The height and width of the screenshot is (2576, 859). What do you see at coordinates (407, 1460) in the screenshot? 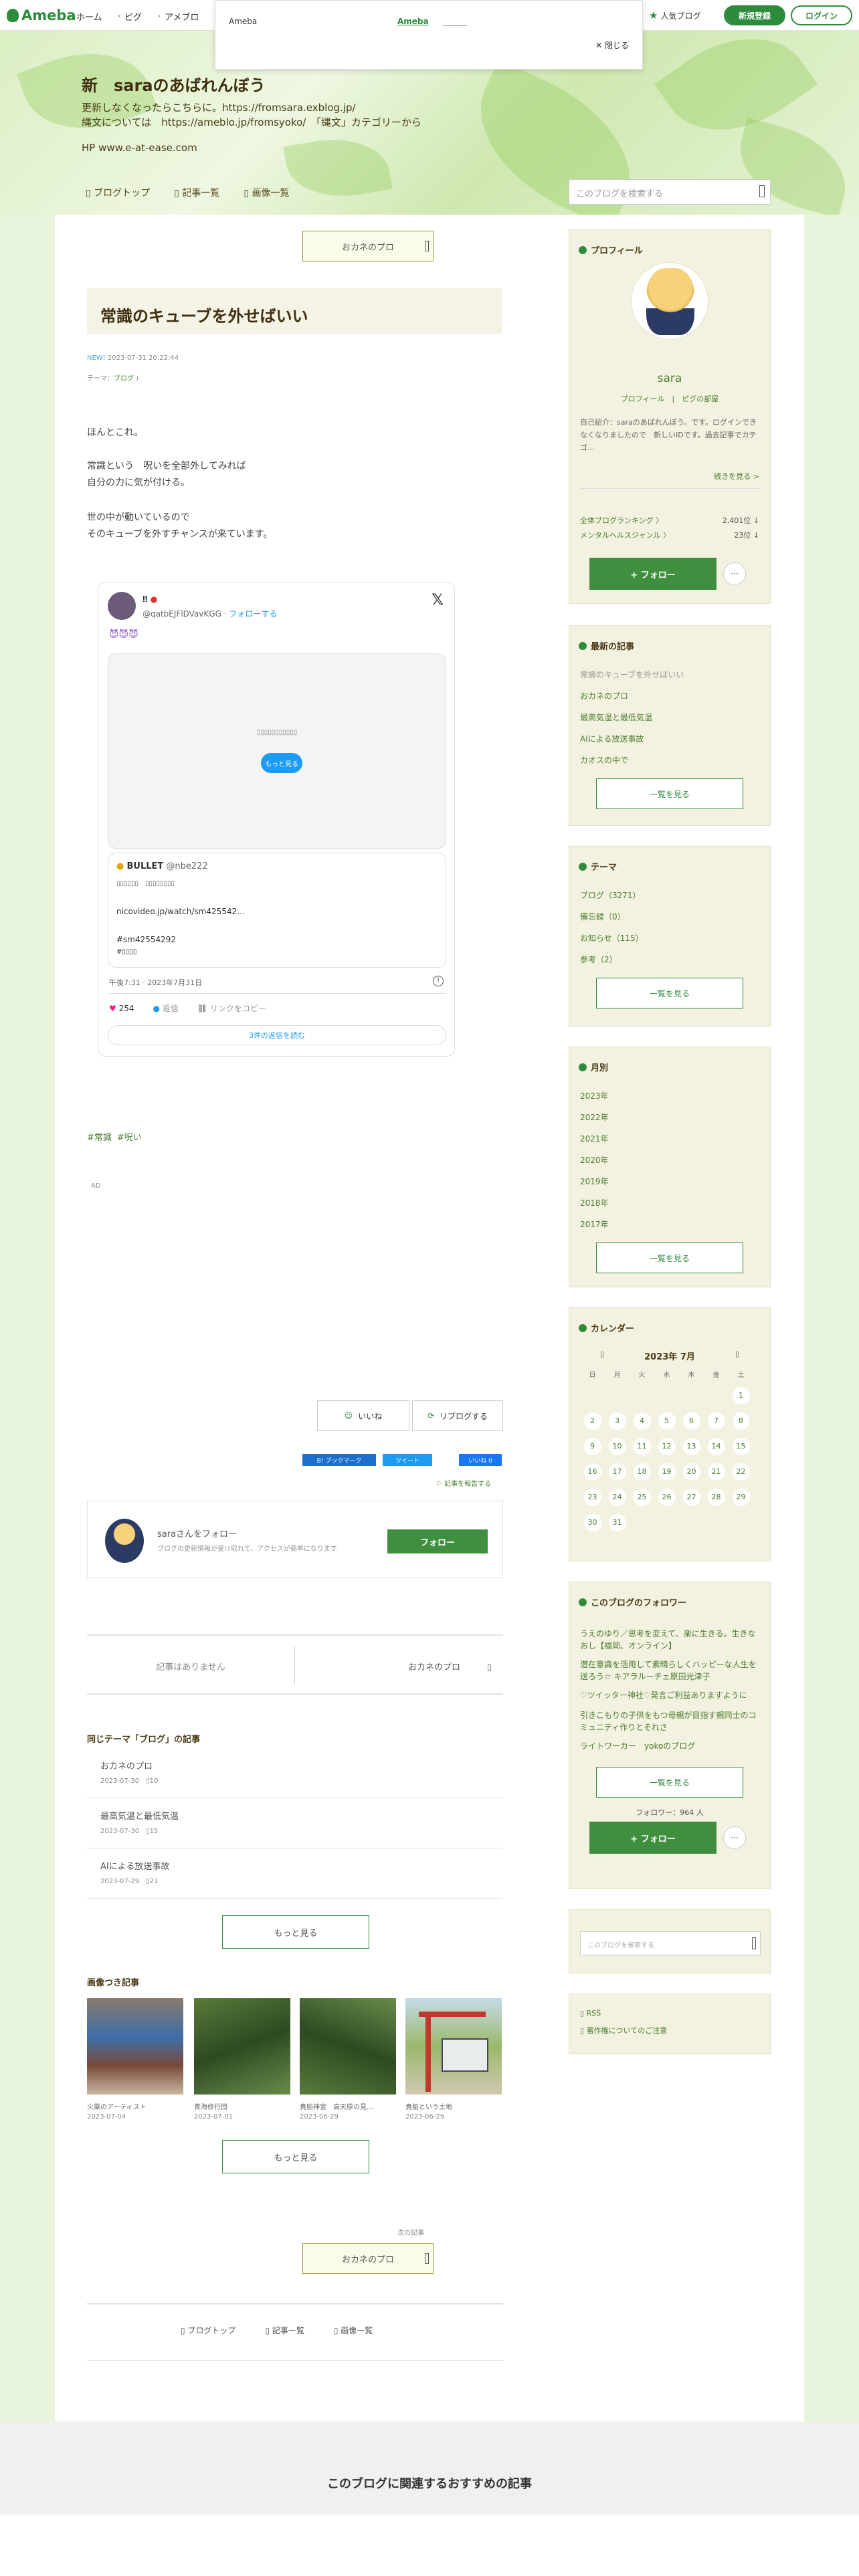
I see `tweet-button: ツイート` at bounding box center [407, 1460].